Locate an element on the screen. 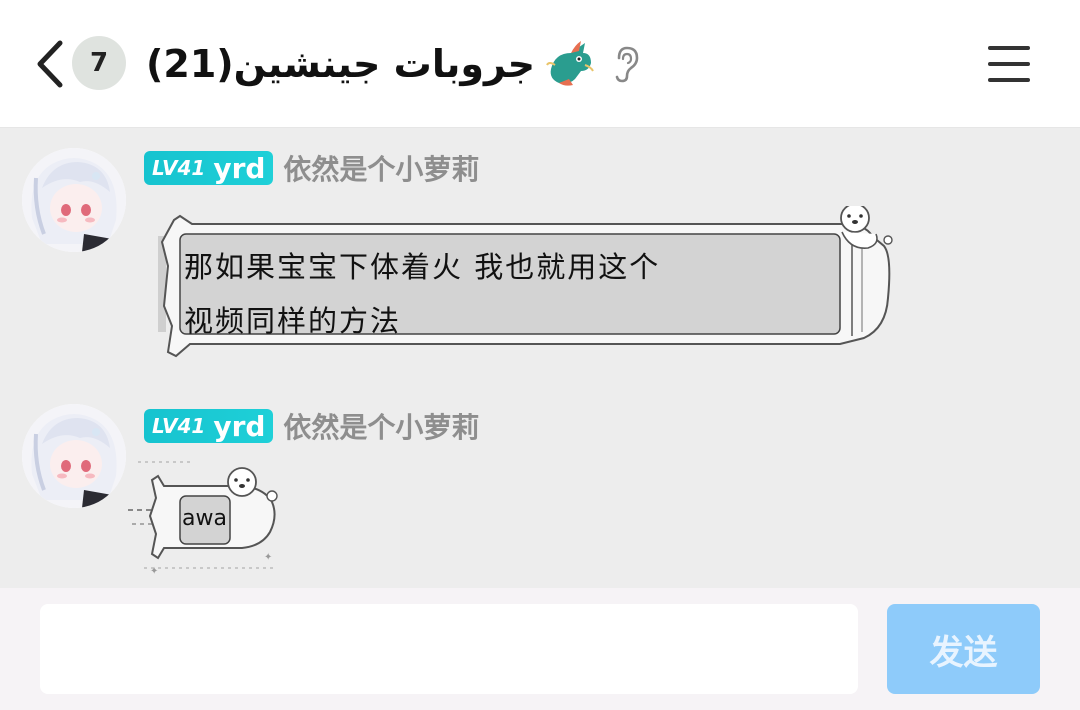  message-text: awa is located at coordinates (204, 518).